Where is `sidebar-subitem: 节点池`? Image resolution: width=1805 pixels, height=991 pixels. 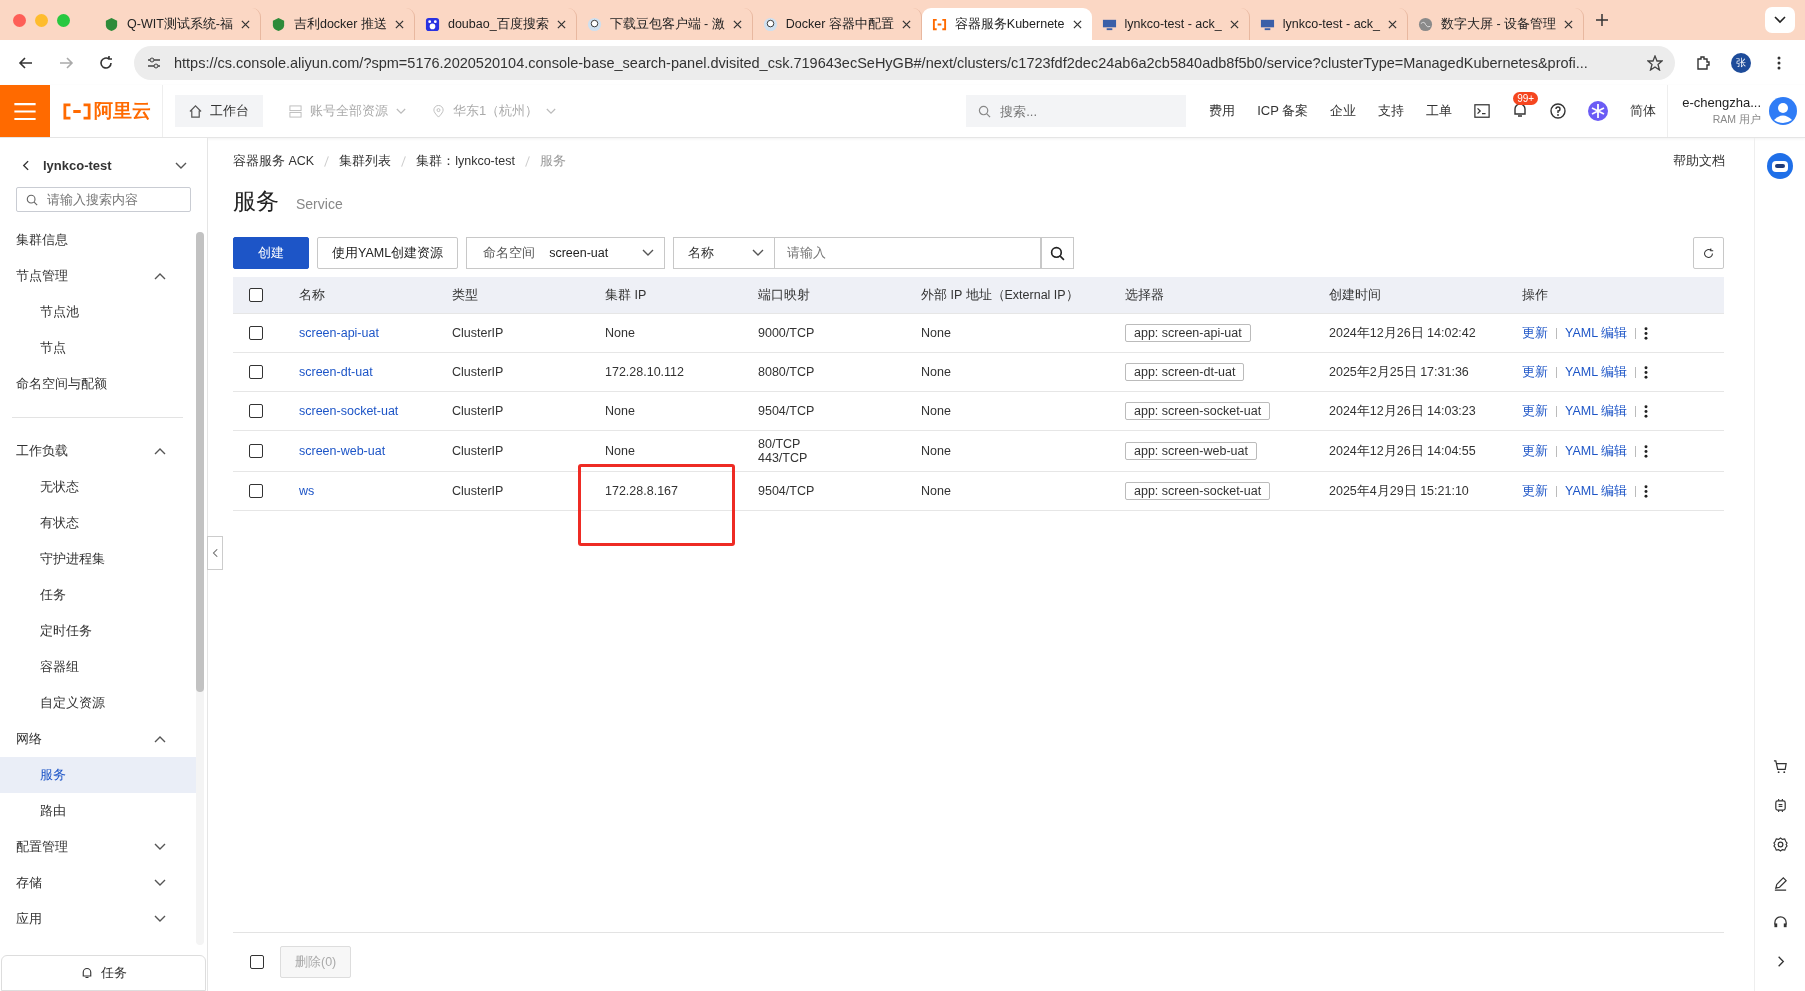
sidebar-subitem: 节点池 is located at coordinates (98, 312).